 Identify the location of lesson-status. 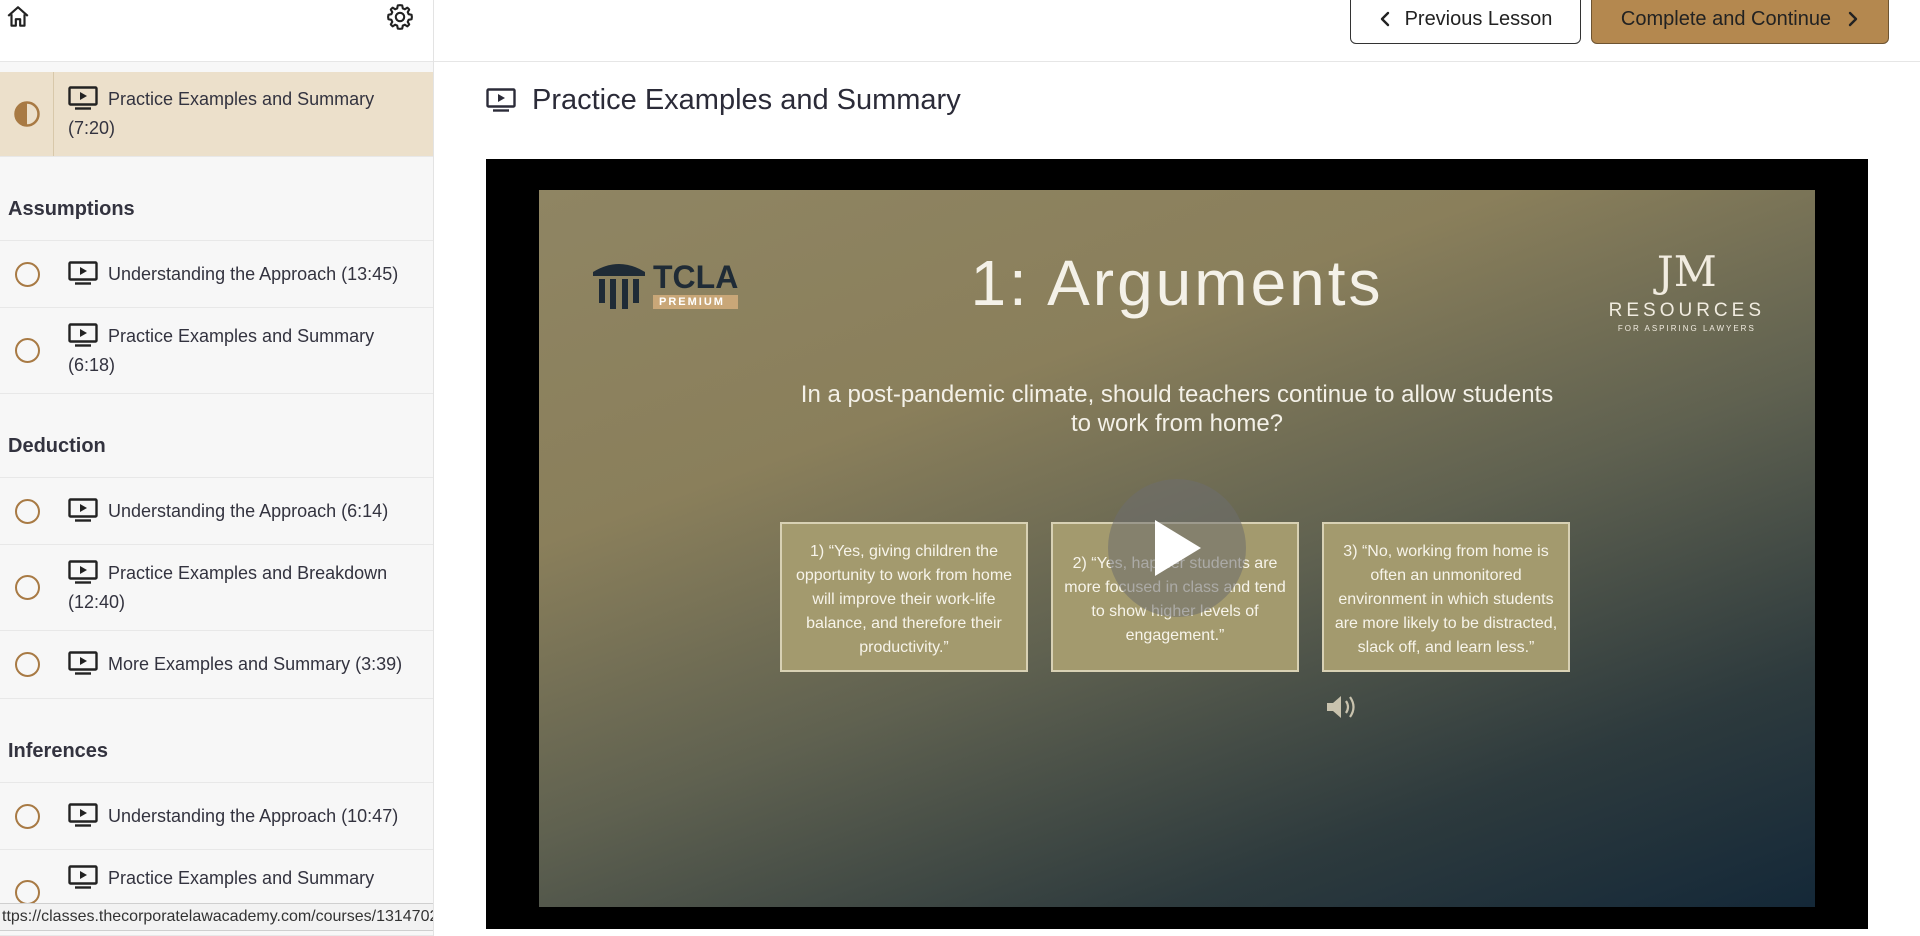
(27, 114).